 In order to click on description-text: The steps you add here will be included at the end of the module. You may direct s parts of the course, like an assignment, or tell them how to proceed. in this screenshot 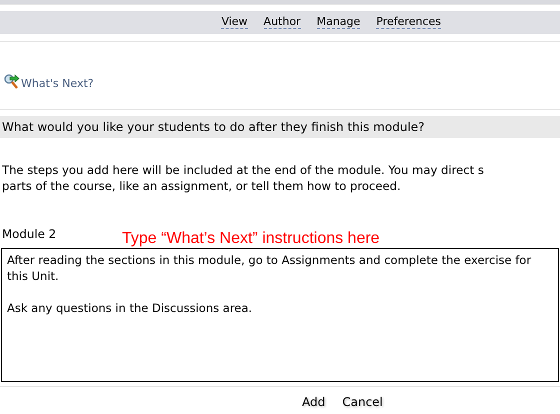, I will do `click(243, 178)`.